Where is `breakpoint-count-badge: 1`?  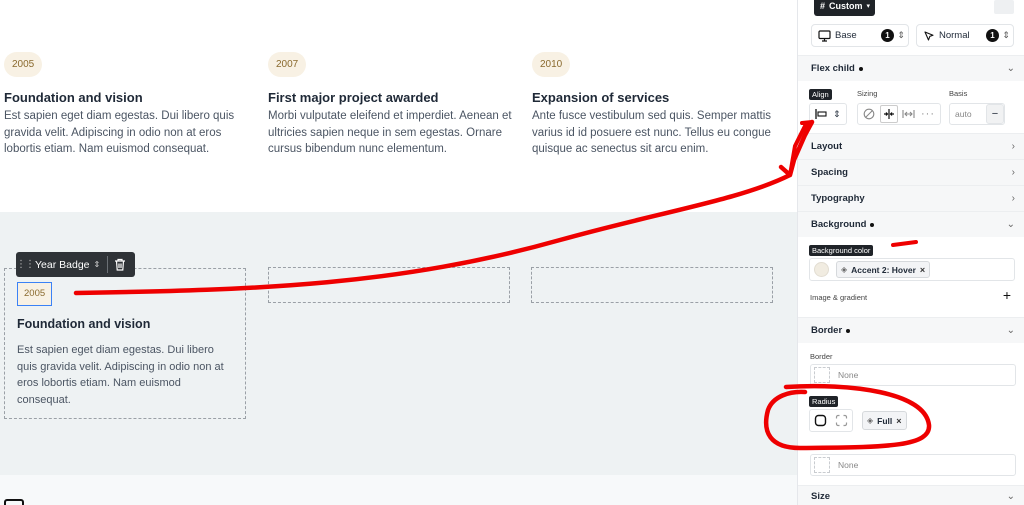 breakpoint-count-badge: 1 is located at coordinates (887, 35).